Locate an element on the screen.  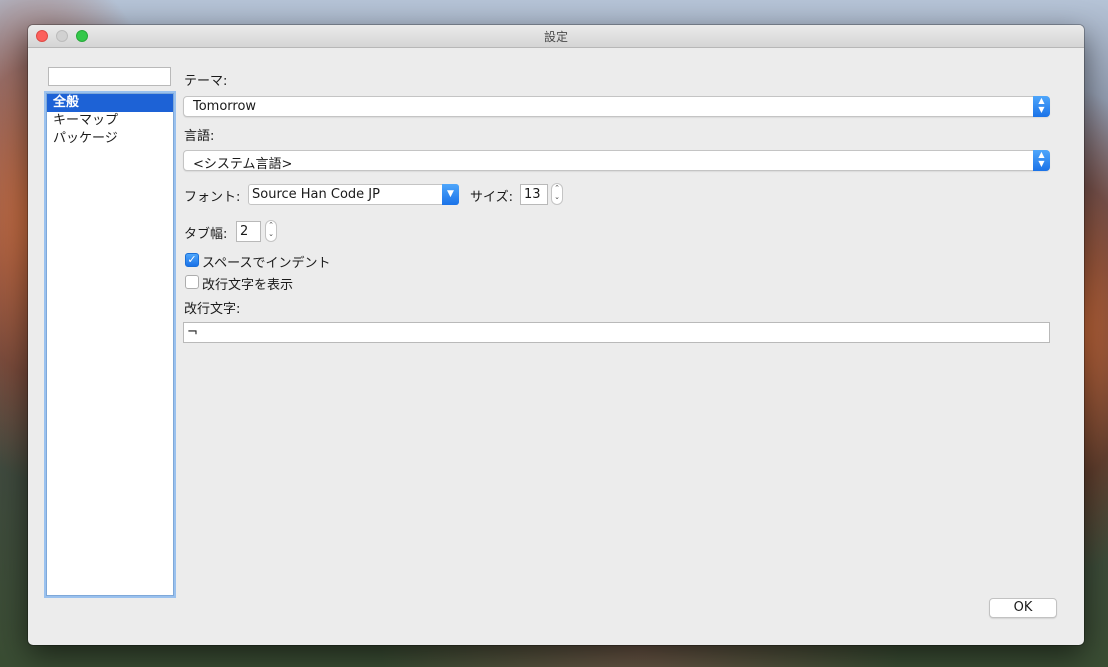
indent-with-spaces-checkbox: ✓ is located at coordinates (192, 260).